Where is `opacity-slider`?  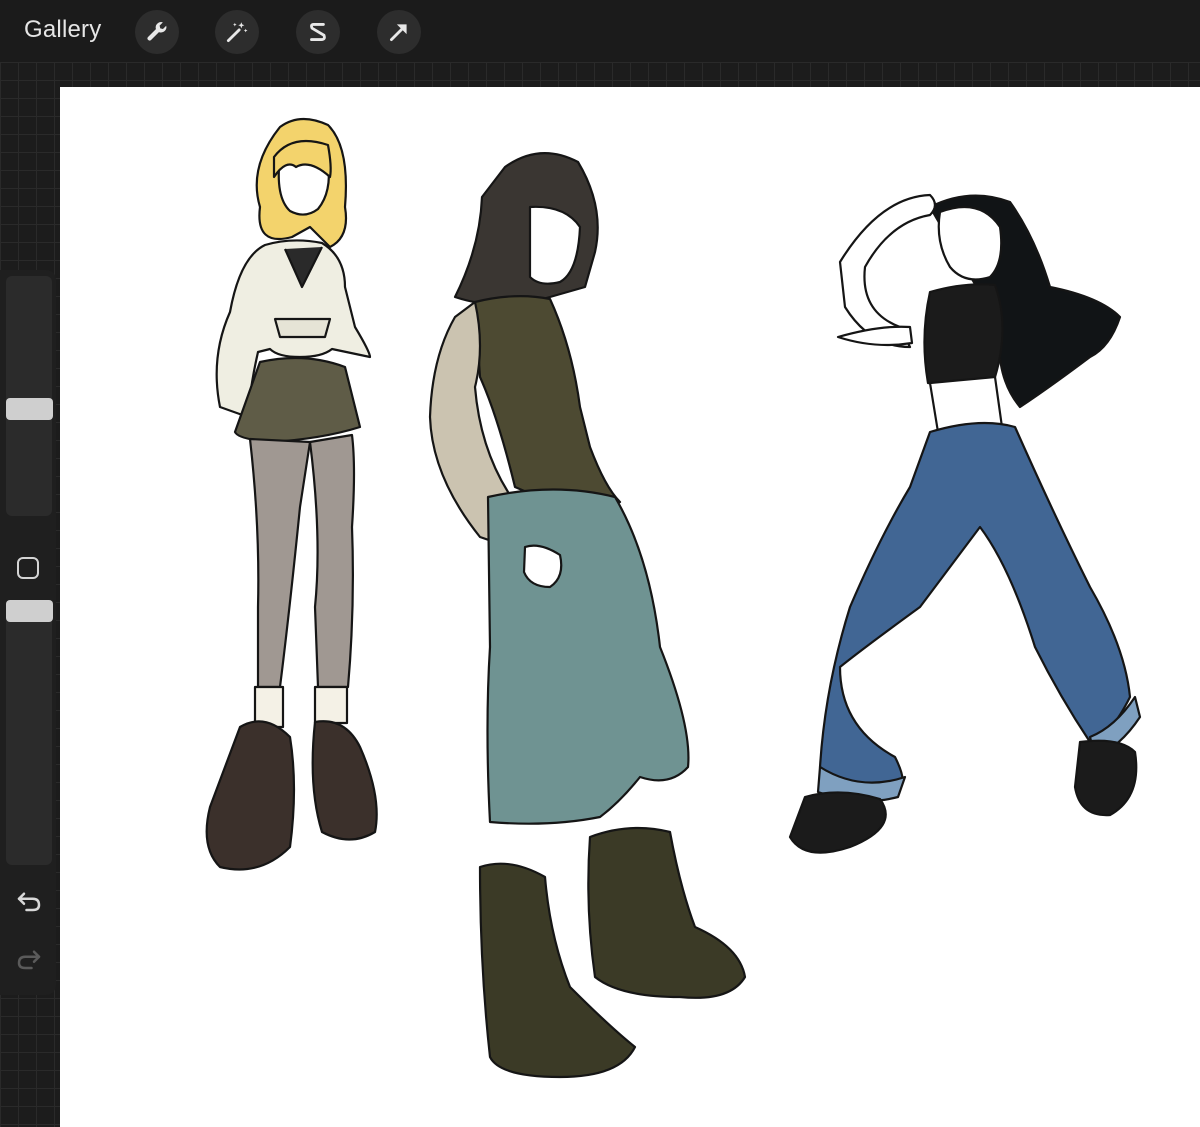 opacity-slider is located at coordinates (29, 735).